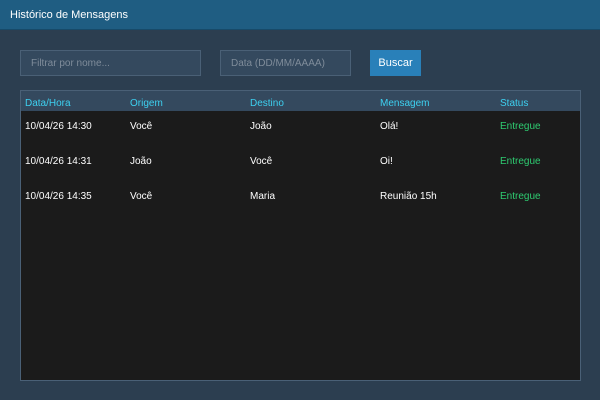 The image size is (600, 400). What do you see at coordinates (408, 196) in the screenshot?
I see `cell-message: Reunião 15h` at bounding box center [408, 196].